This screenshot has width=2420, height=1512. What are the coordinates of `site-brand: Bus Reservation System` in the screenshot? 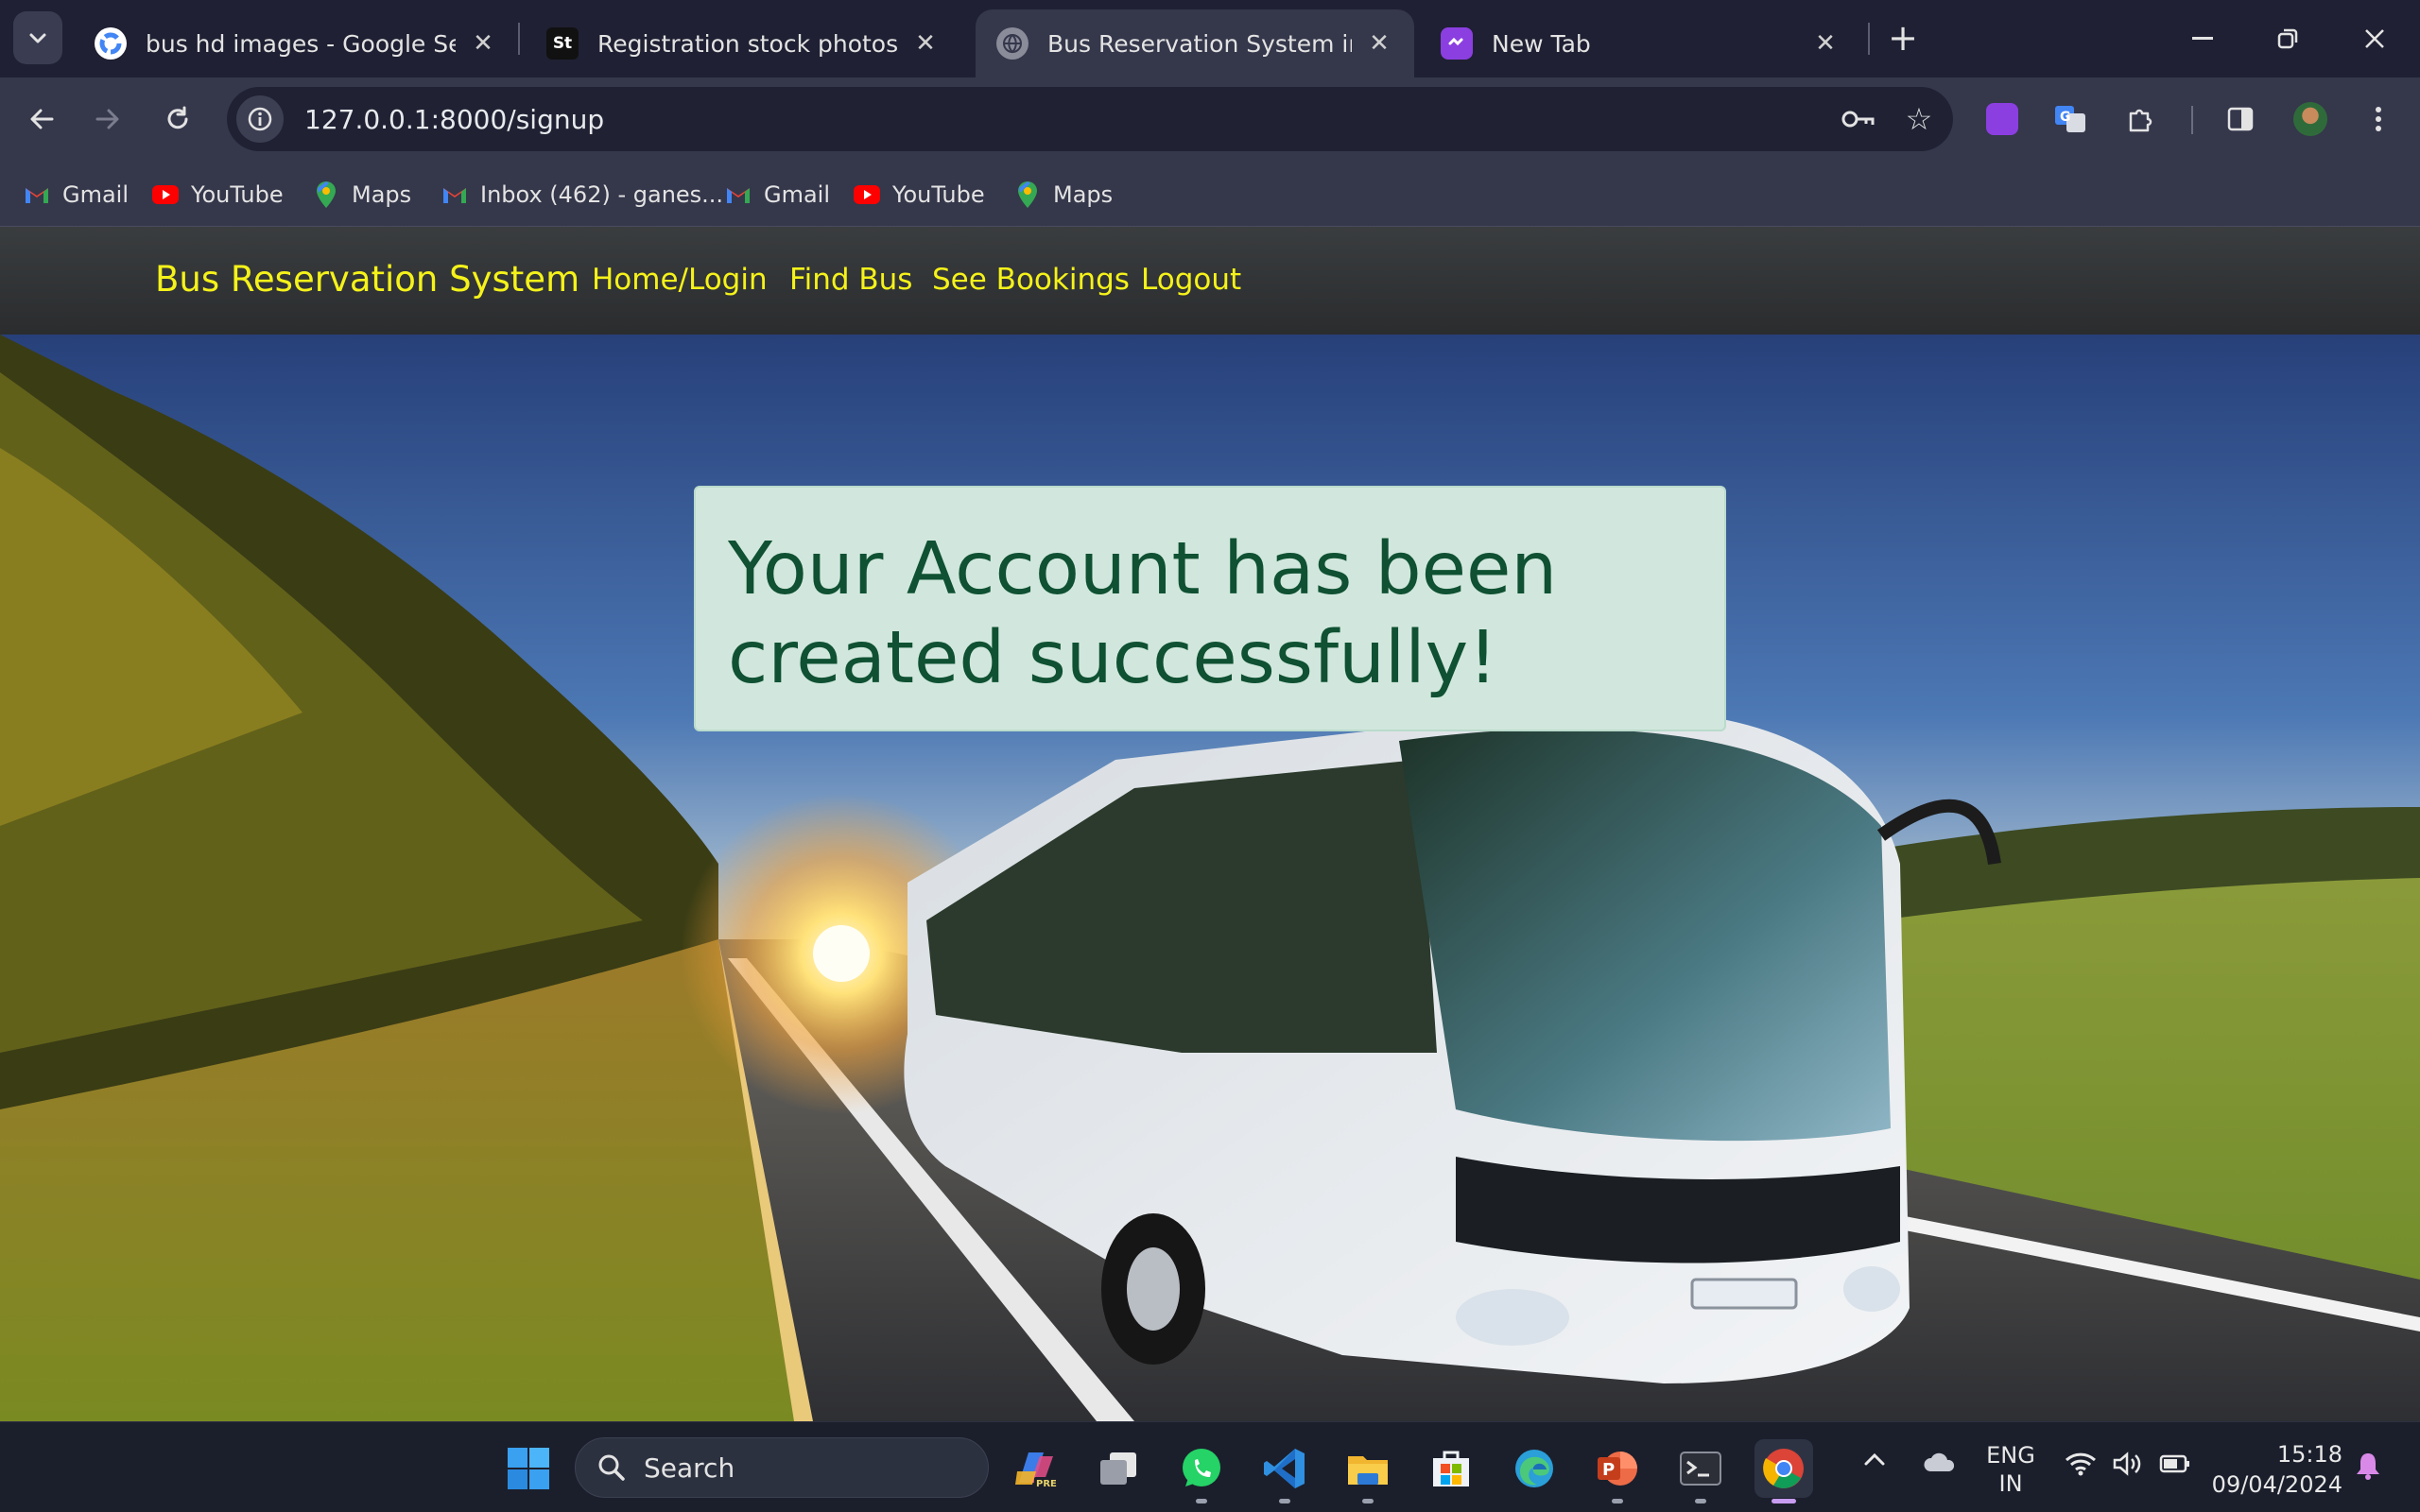 It's located at (367, 279).